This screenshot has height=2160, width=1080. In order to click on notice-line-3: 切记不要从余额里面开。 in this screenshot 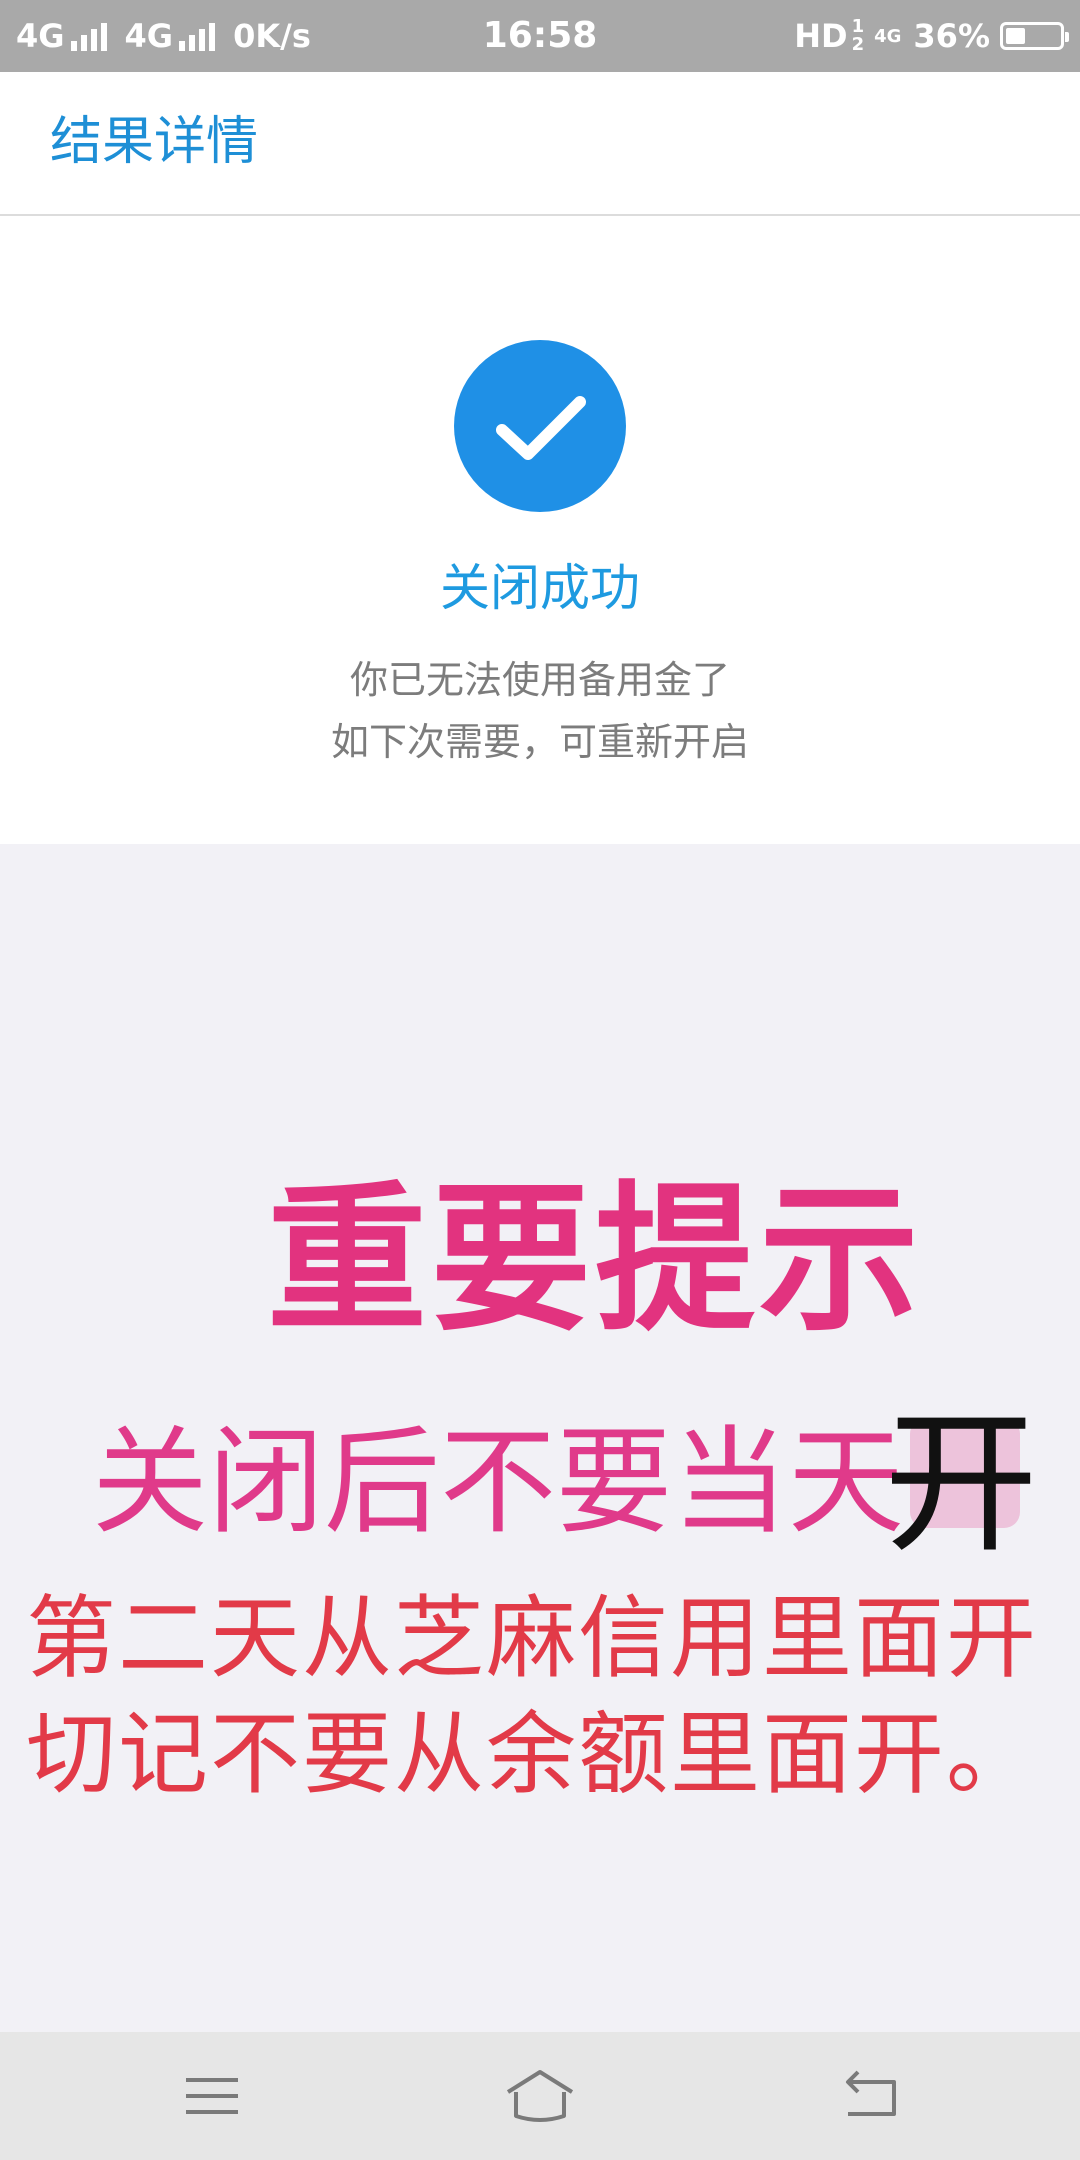, I will do `click(532, 1754)`.